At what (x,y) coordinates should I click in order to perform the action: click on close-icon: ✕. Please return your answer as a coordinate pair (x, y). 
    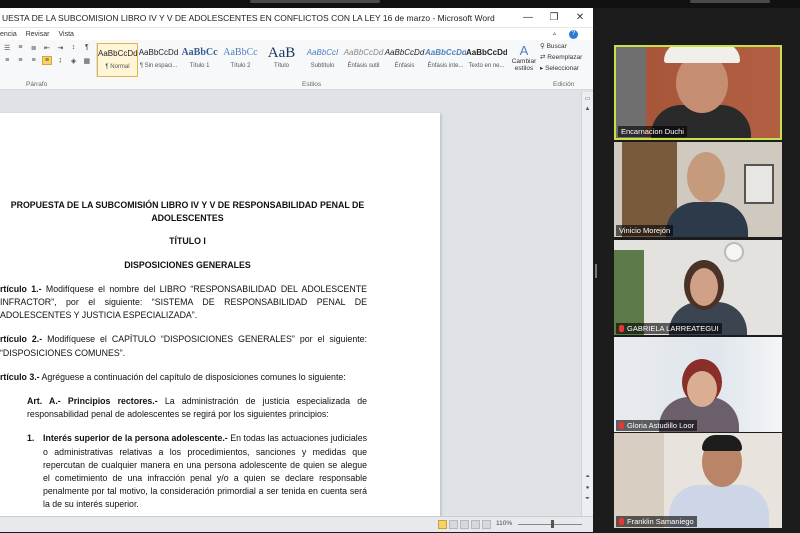
    Looking at the image, I should click on (580, 17).